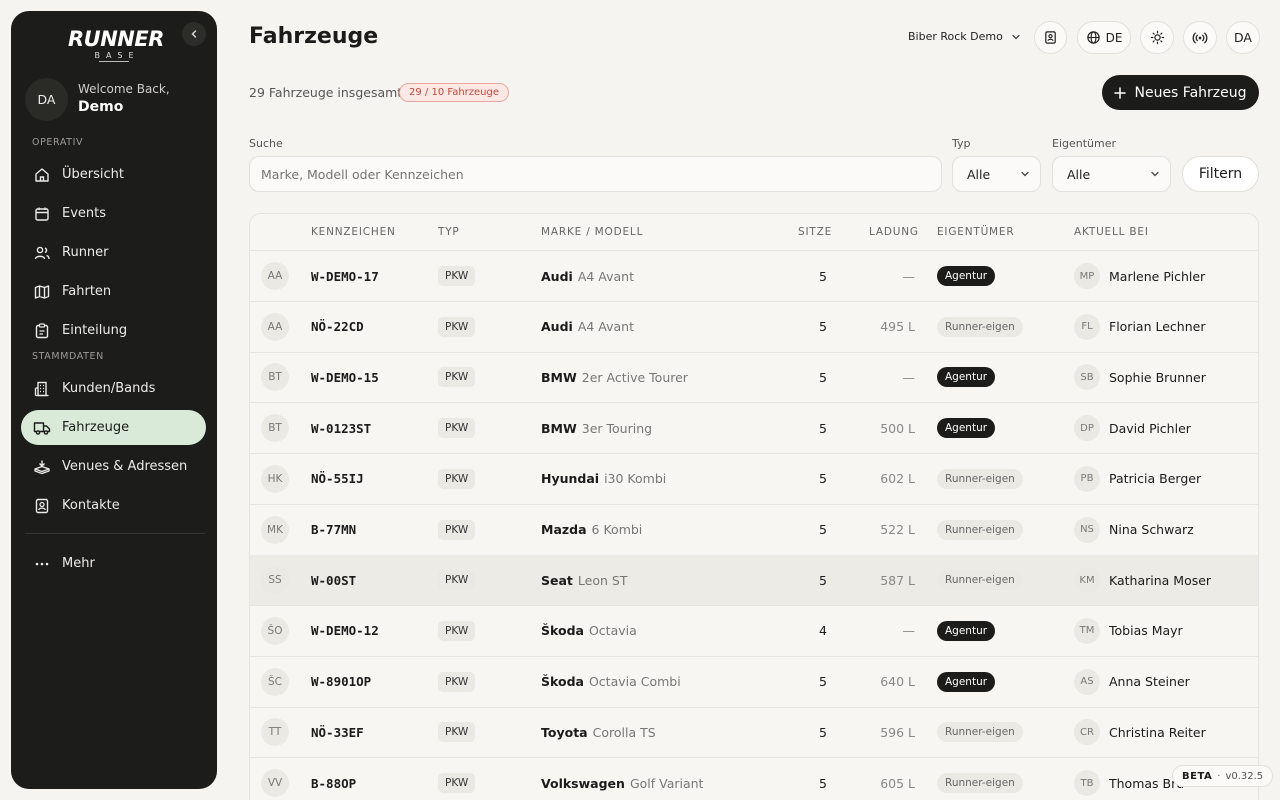  Describe the element at coordinates (1157, 732) in the screenshot. I see `person-name: Christina Reiter` at that location.